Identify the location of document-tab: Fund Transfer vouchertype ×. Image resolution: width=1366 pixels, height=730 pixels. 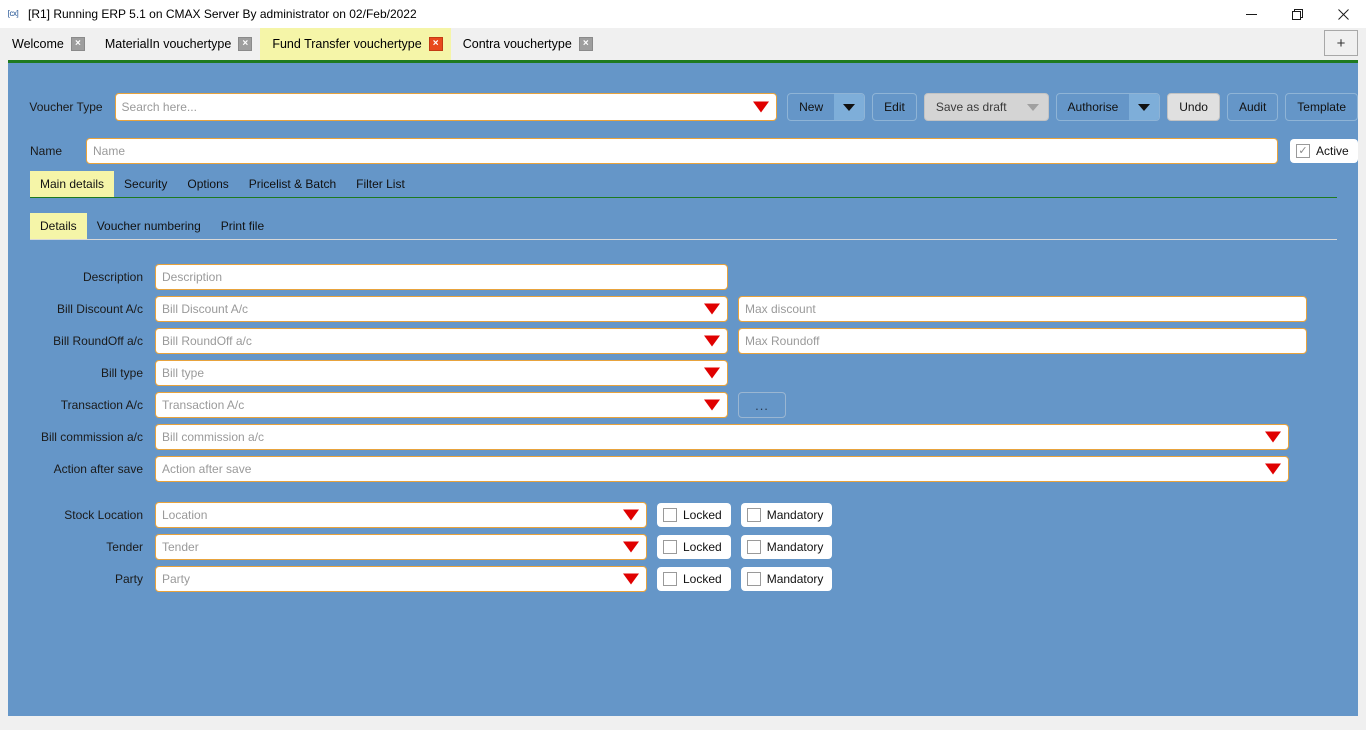
(355, 44).